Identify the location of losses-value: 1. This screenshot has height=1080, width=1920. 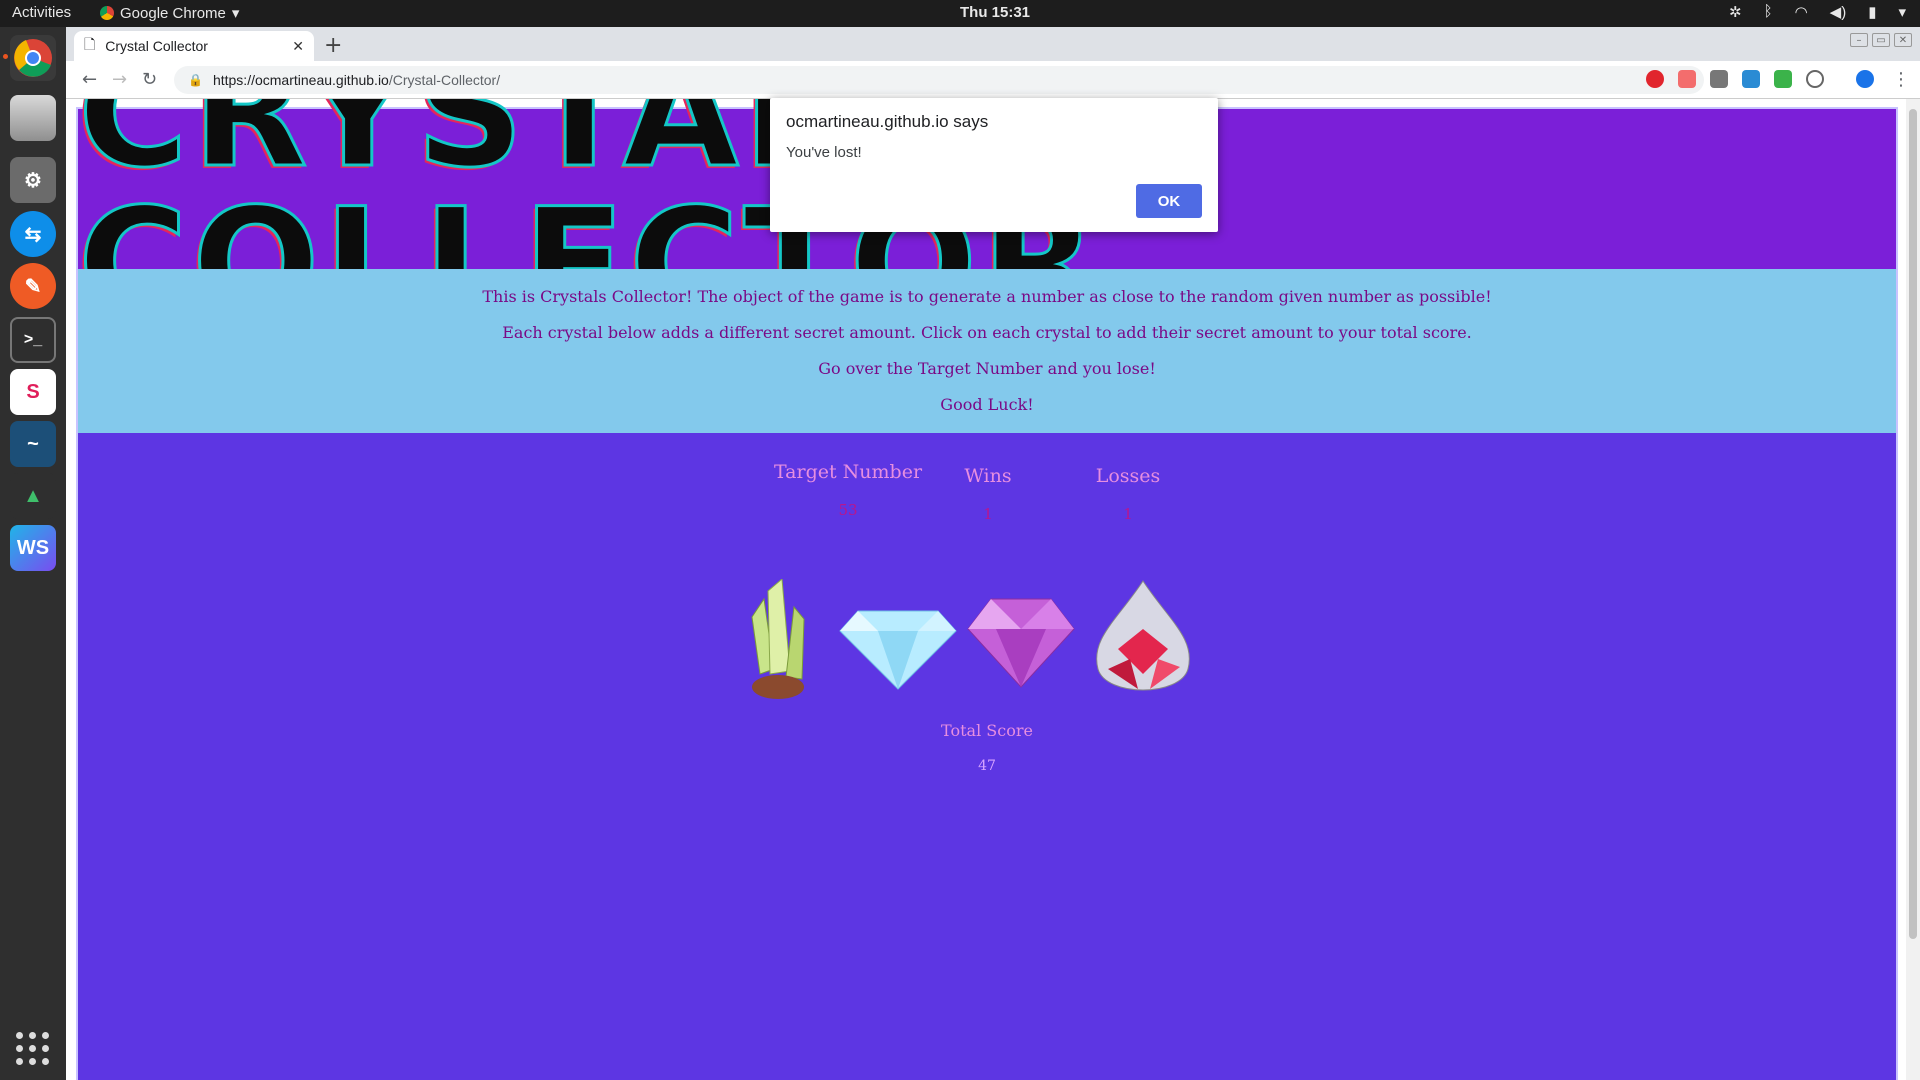
(1128, 514).